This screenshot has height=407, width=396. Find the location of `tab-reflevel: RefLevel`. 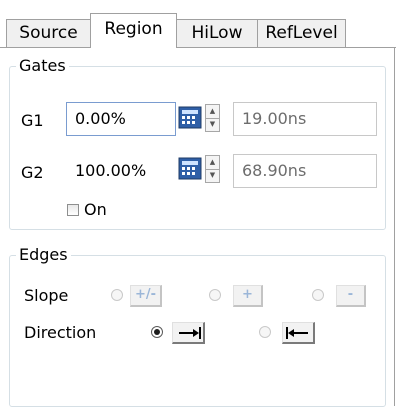

tab-reflevel: RefLevel is located at coordinates (301, 33).